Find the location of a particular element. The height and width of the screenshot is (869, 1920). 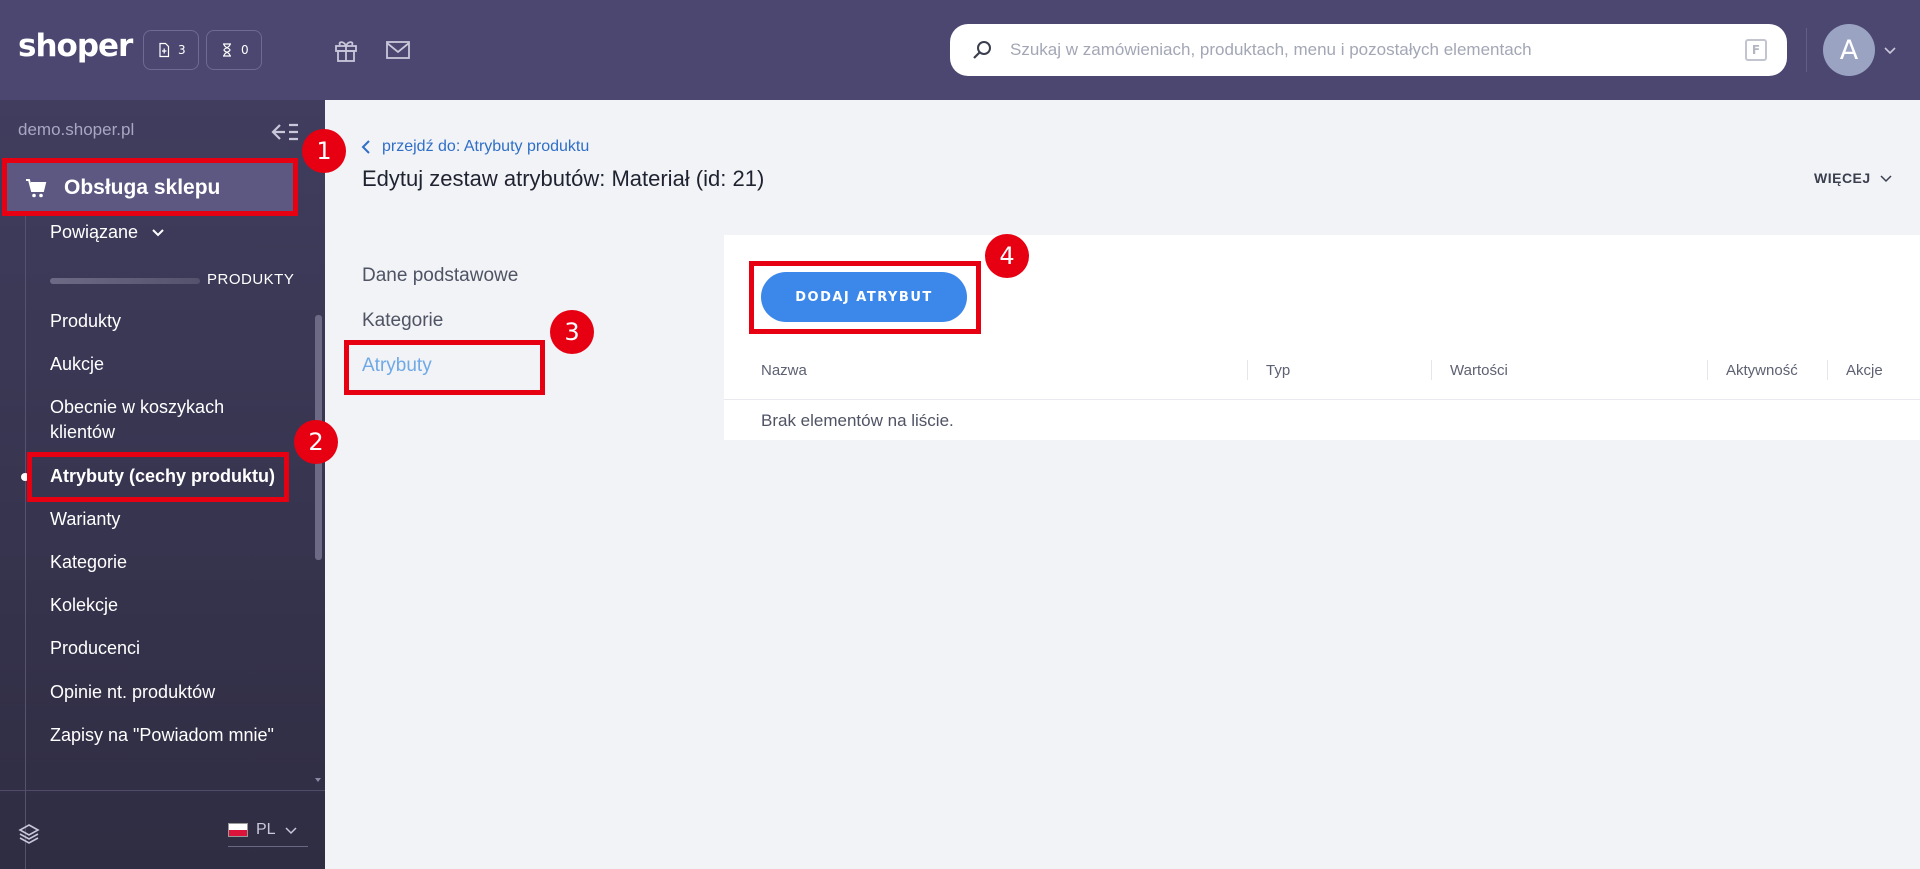

annotation-badge-3: 3 is located at coordinates (572, 332).